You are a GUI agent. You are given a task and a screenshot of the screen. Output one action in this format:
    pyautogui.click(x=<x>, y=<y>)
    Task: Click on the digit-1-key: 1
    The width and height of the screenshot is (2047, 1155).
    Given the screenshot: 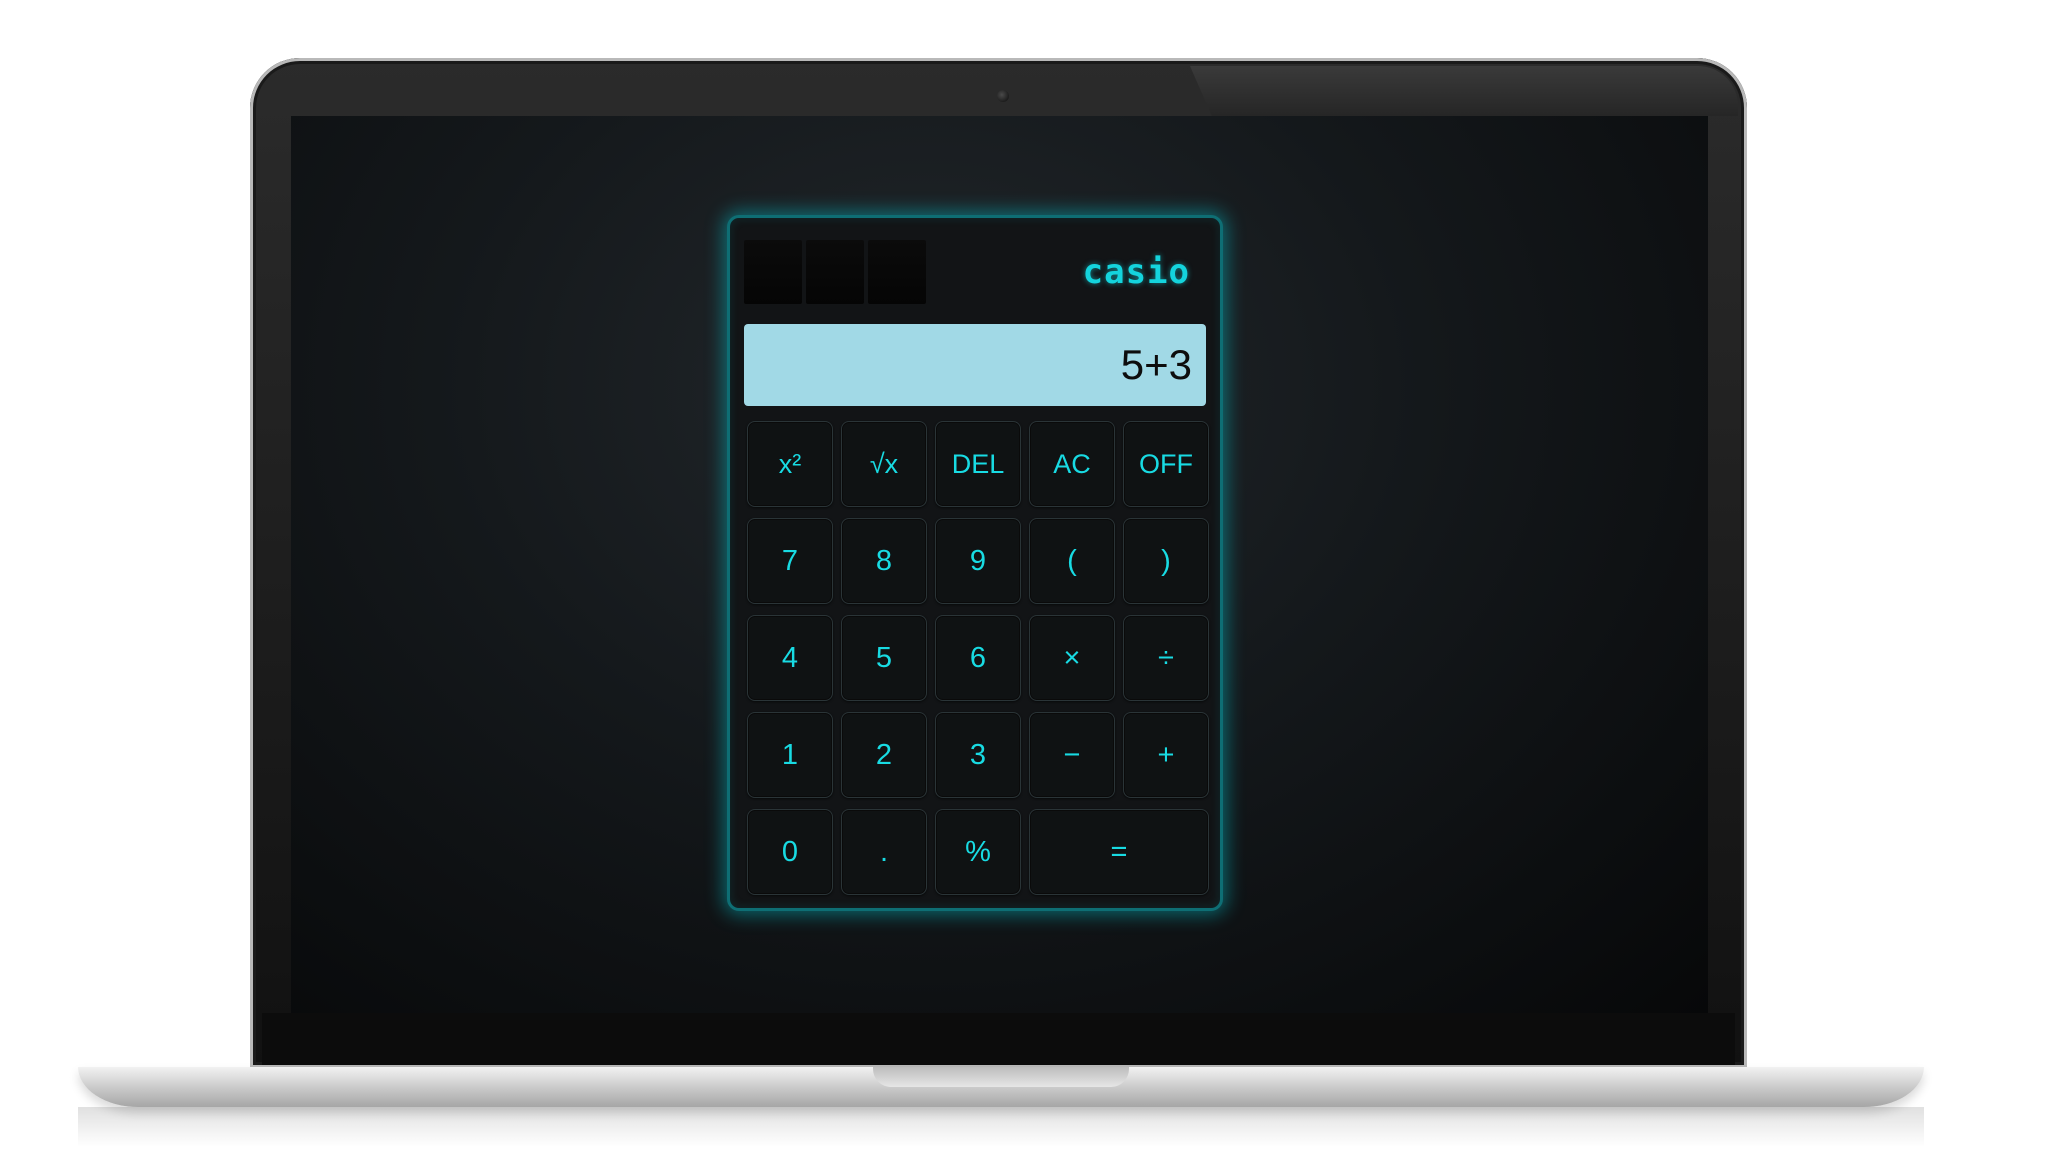 What is the action you would take?
    pyautogui.click(x=790, y=755)
    